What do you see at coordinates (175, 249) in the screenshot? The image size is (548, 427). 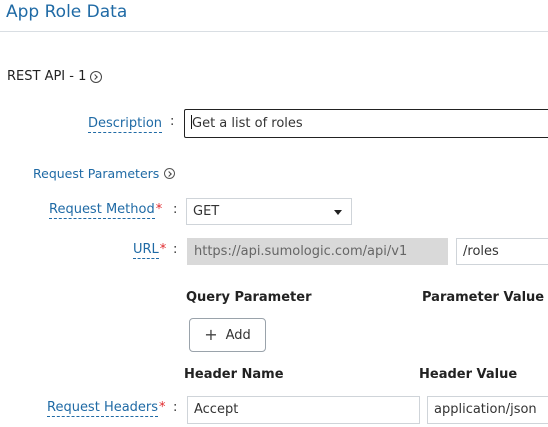 I see `url-colon: :` at bounding box center [175, 249].